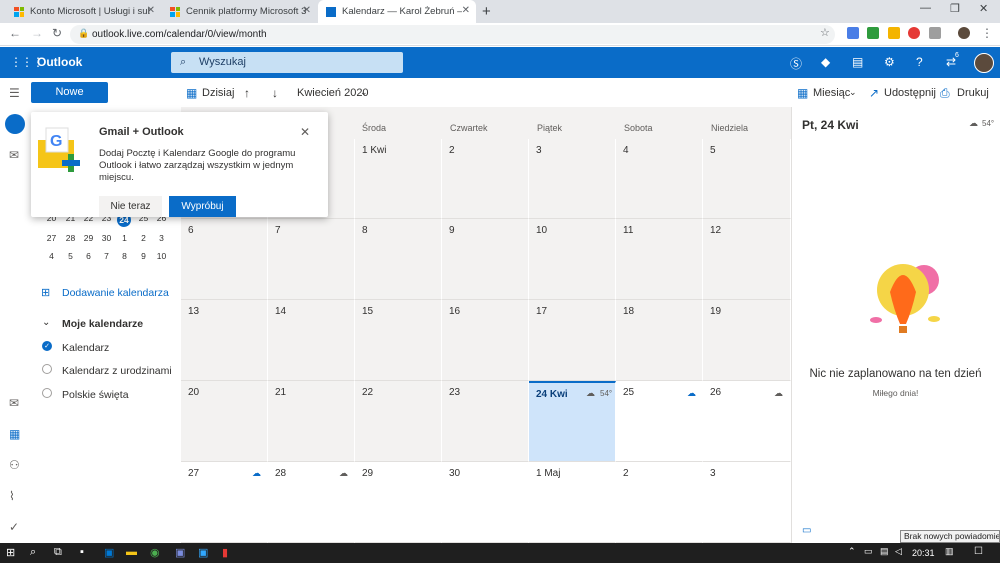 This screenshot has height=563, width=1000. What do you see at coordinates (224, 421) in the screenshot?
I see `calendar-day-cell: 20` at bounding box center [224, 421].